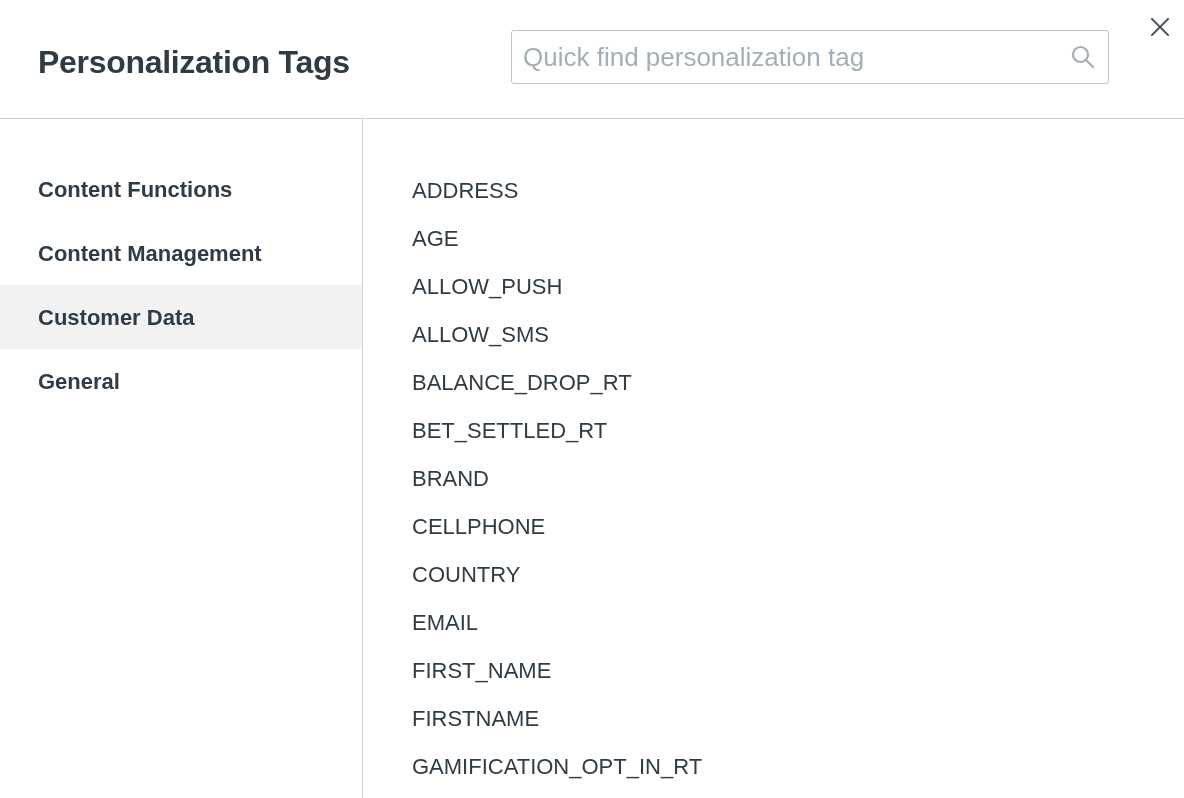 Image resolution: width=1184 pixels, height=798 pixels. I want to click on tag-item: COUNTRY, so click(466, 574).